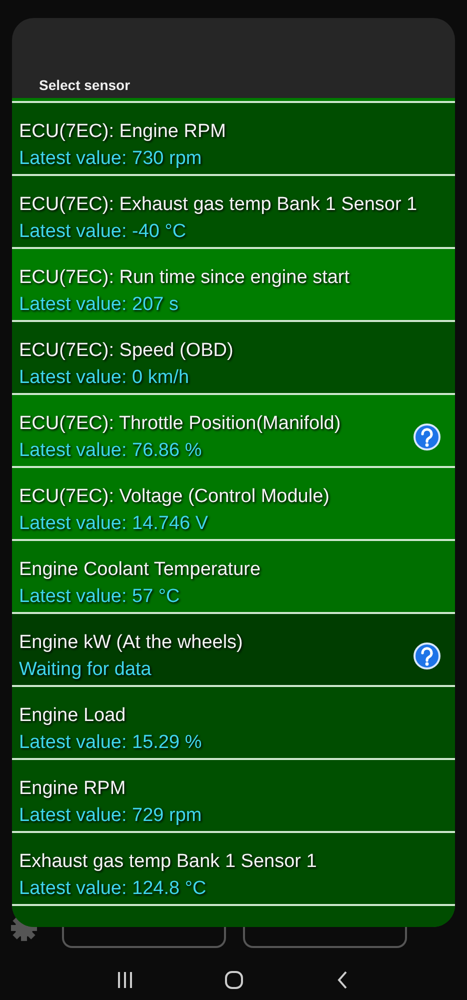  What do you see at coordinates (113, 888) in the screenshot?
I see `sensor-value: Latest value: 124.8 °C` at bounding box center [113, 888].